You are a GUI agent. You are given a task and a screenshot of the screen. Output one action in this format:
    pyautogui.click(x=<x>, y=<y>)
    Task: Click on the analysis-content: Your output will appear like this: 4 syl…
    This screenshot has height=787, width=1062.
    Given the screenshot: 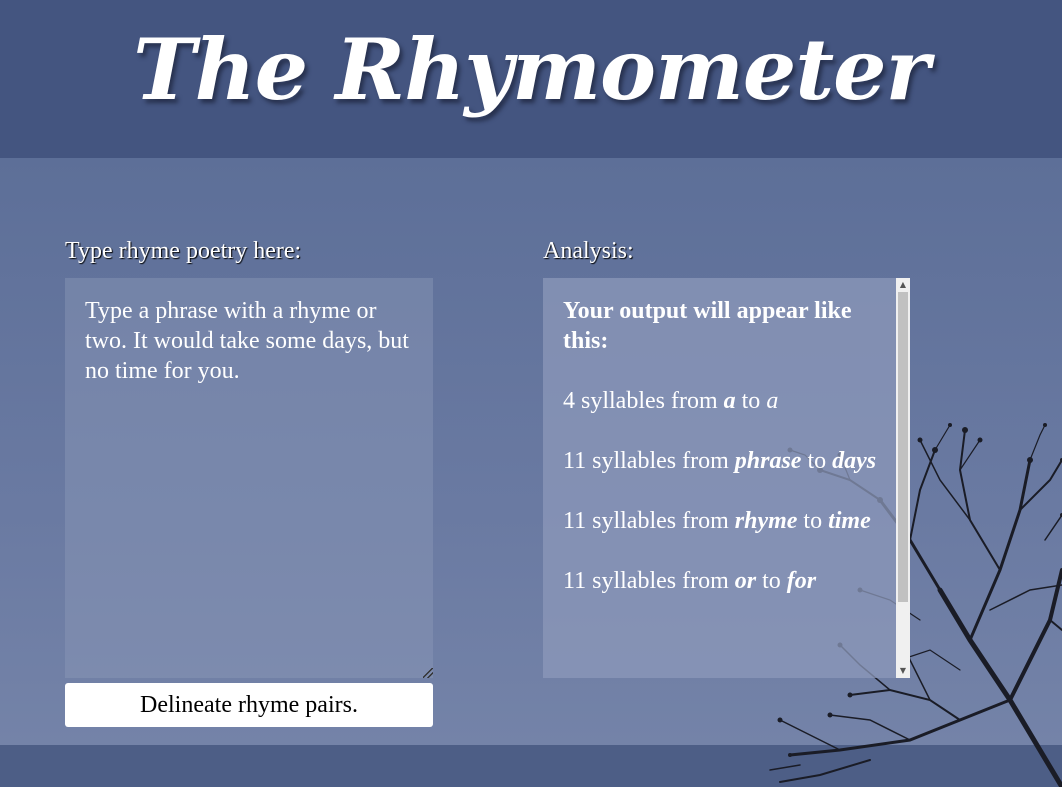 What is the action you would take?
    pyautogui.click(x=723, y=461)
    